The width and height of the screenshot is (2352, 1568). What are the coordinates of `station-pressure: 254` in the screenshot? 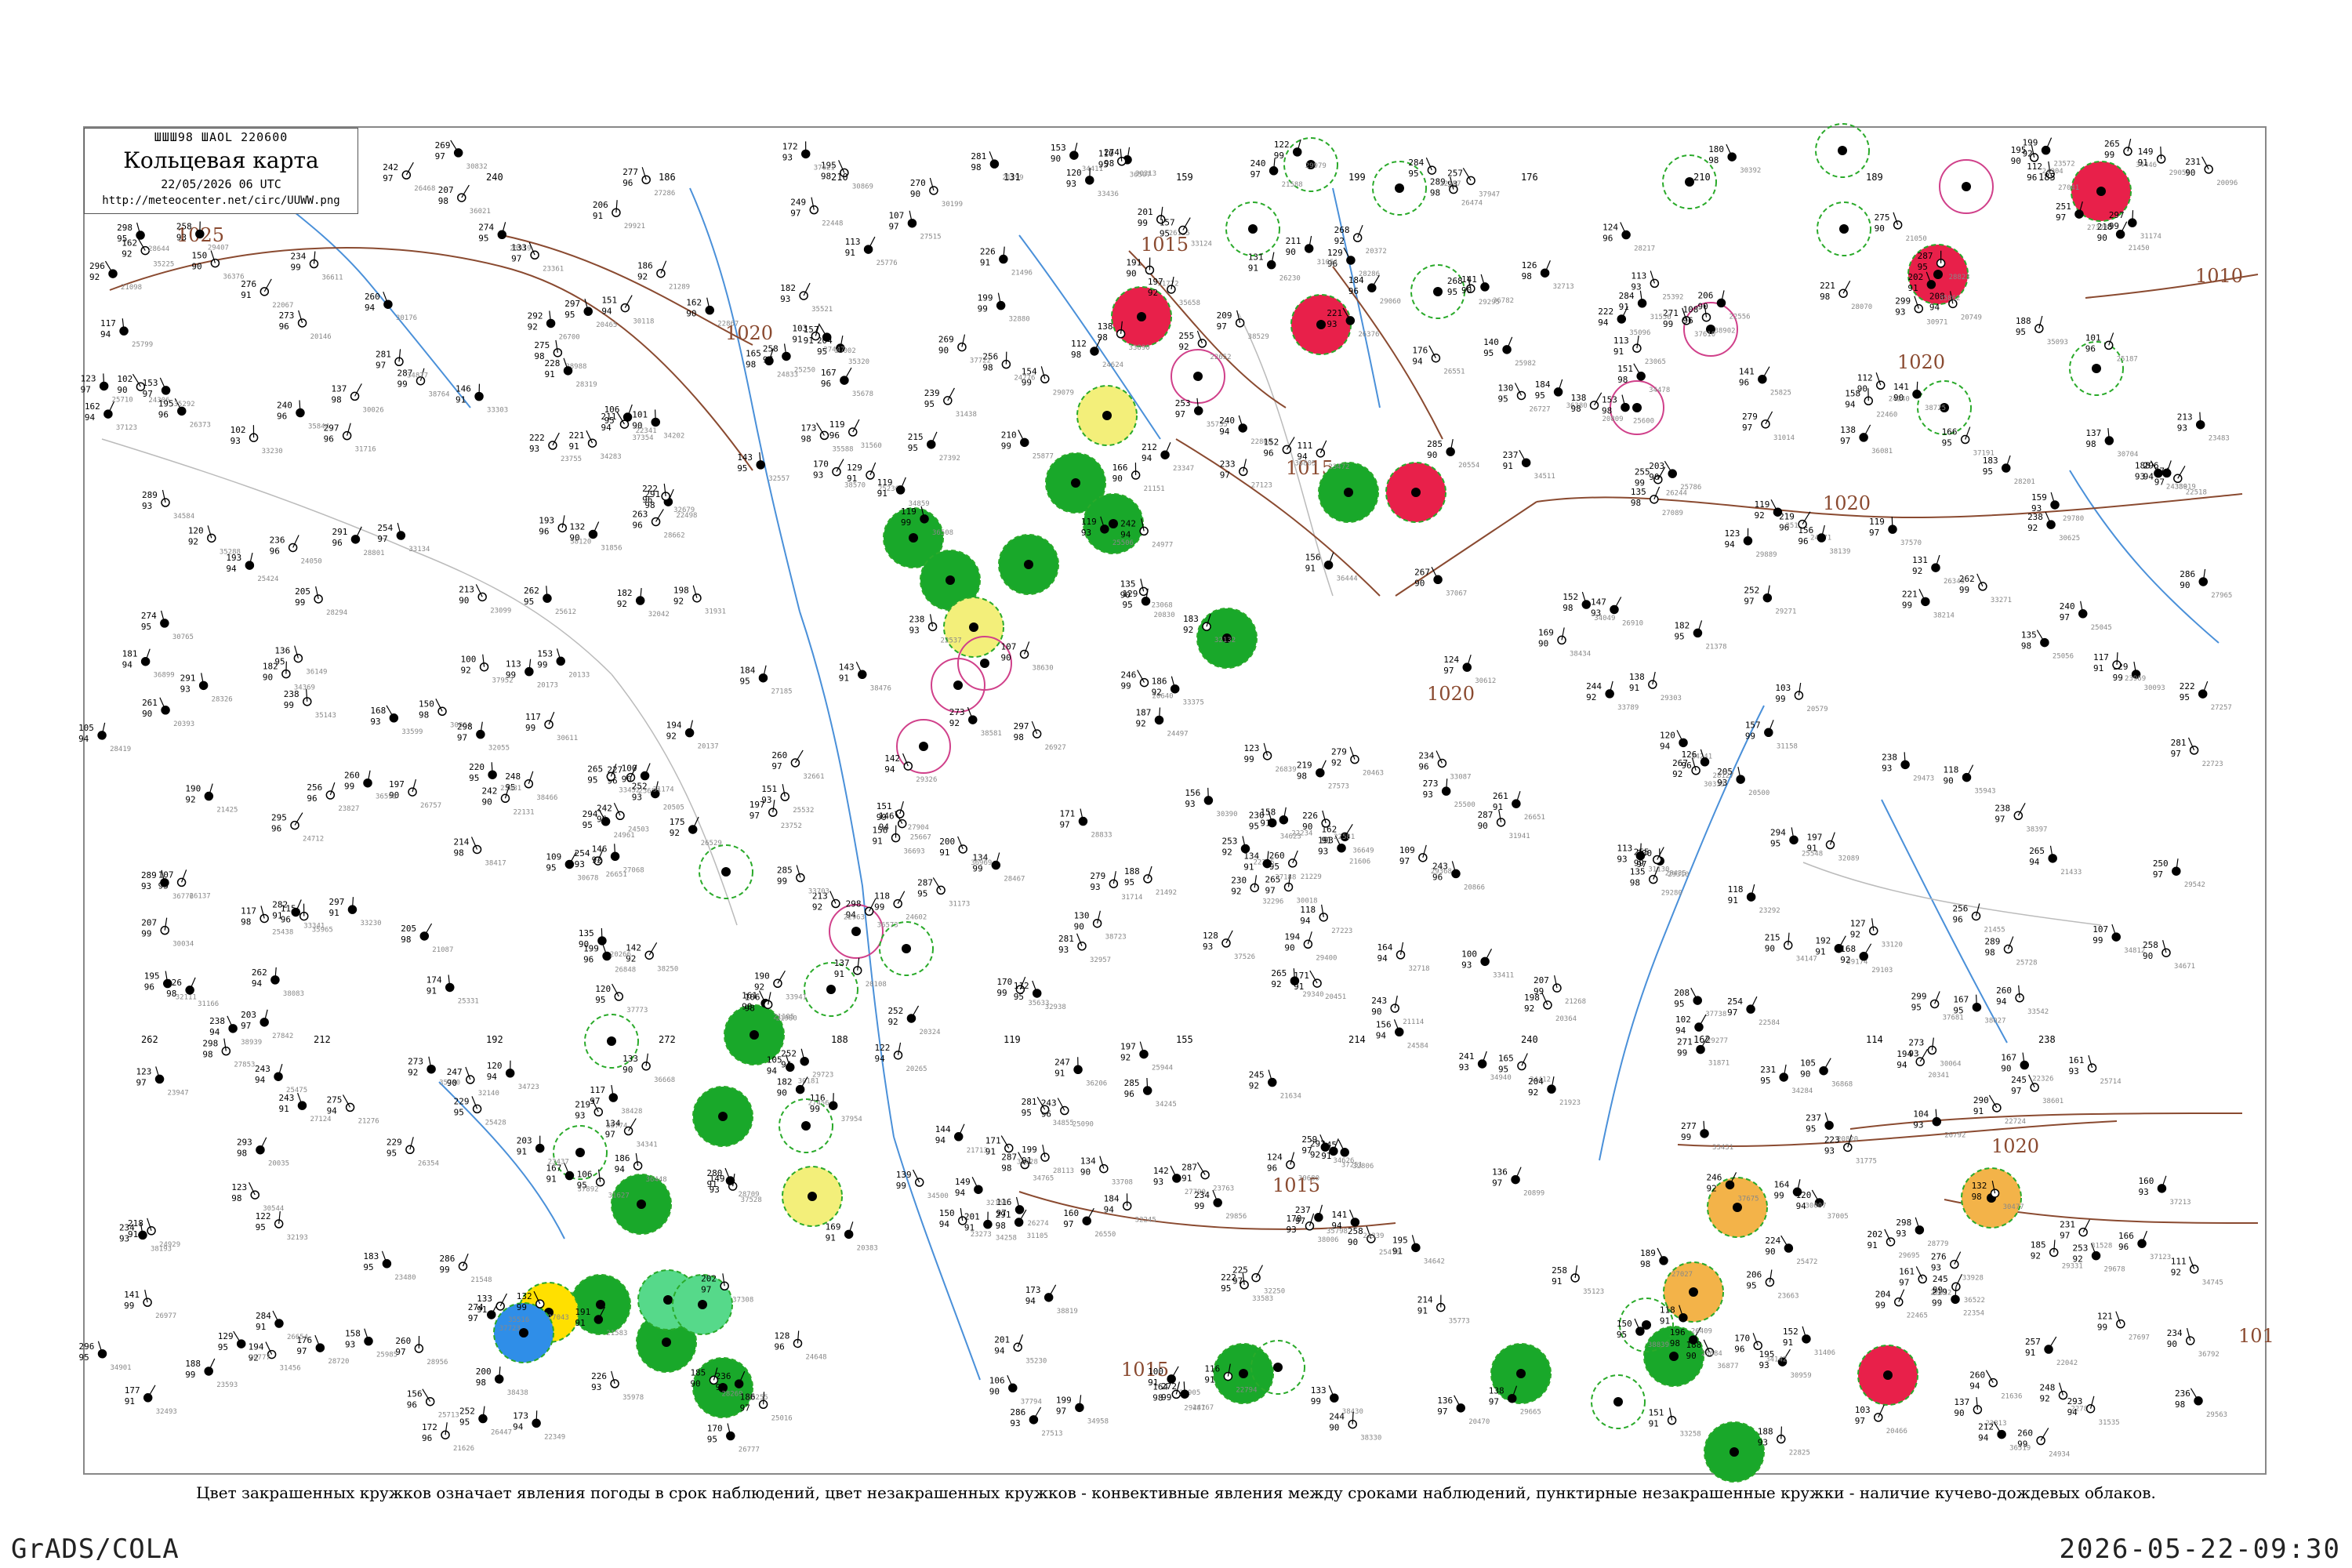 It's located at (385, 528).